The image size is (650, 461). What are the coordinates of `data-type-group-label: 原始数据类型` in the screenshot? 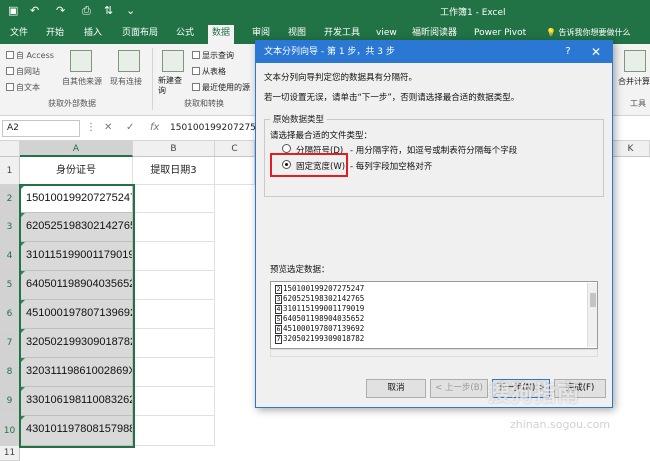 It's located at (299, 119).